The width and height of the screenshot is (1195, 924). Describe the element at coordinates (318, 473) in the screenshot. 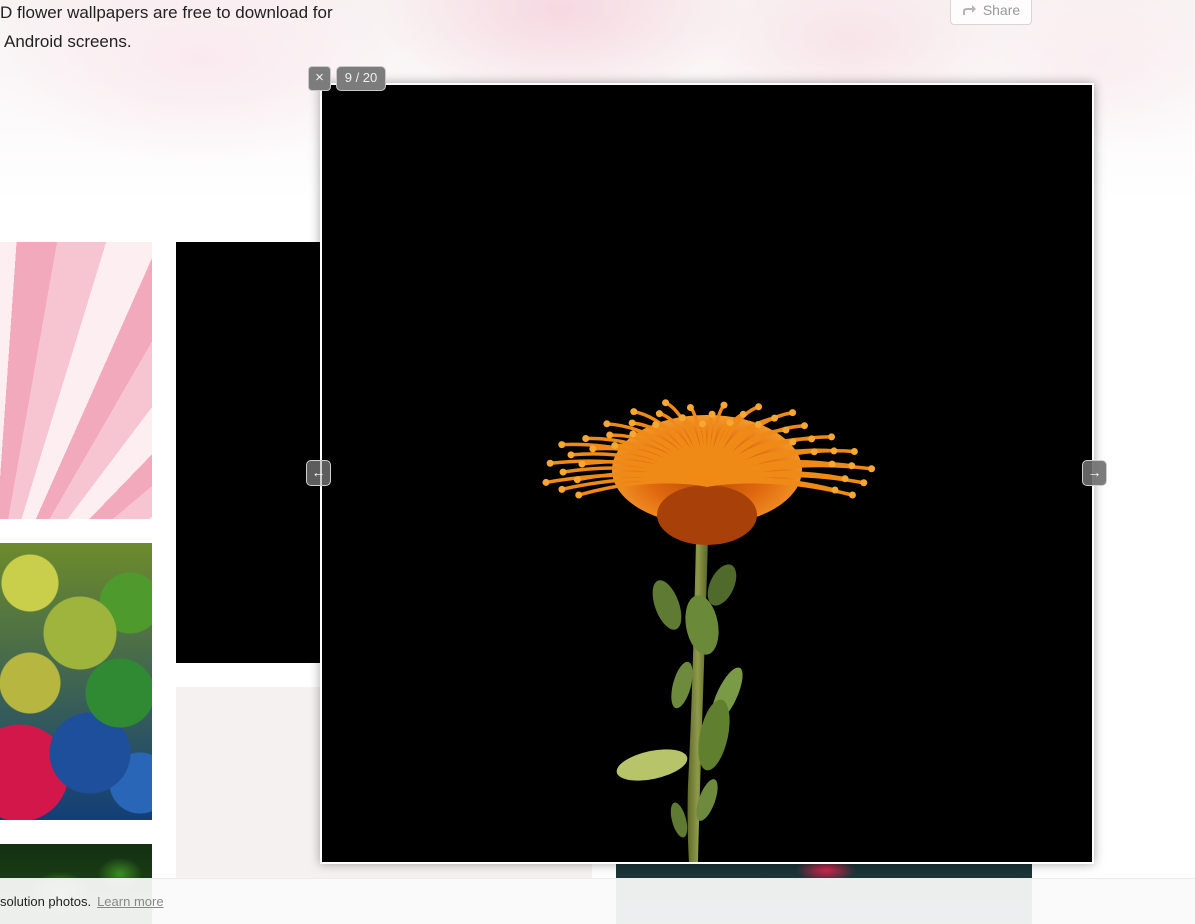

I see `lightbox-prev-button: ←` at that location.